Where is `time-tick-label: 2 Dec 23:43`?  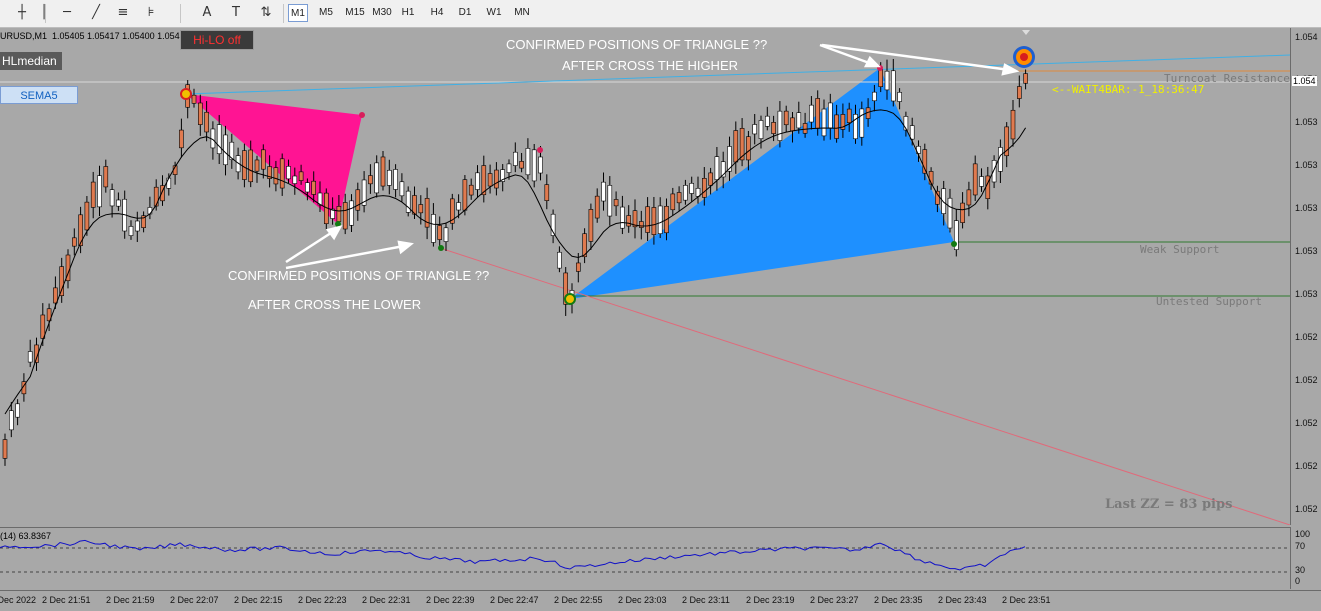 time-tick-label: 2 Dec 23:43 is located at coordinates (962, 600).